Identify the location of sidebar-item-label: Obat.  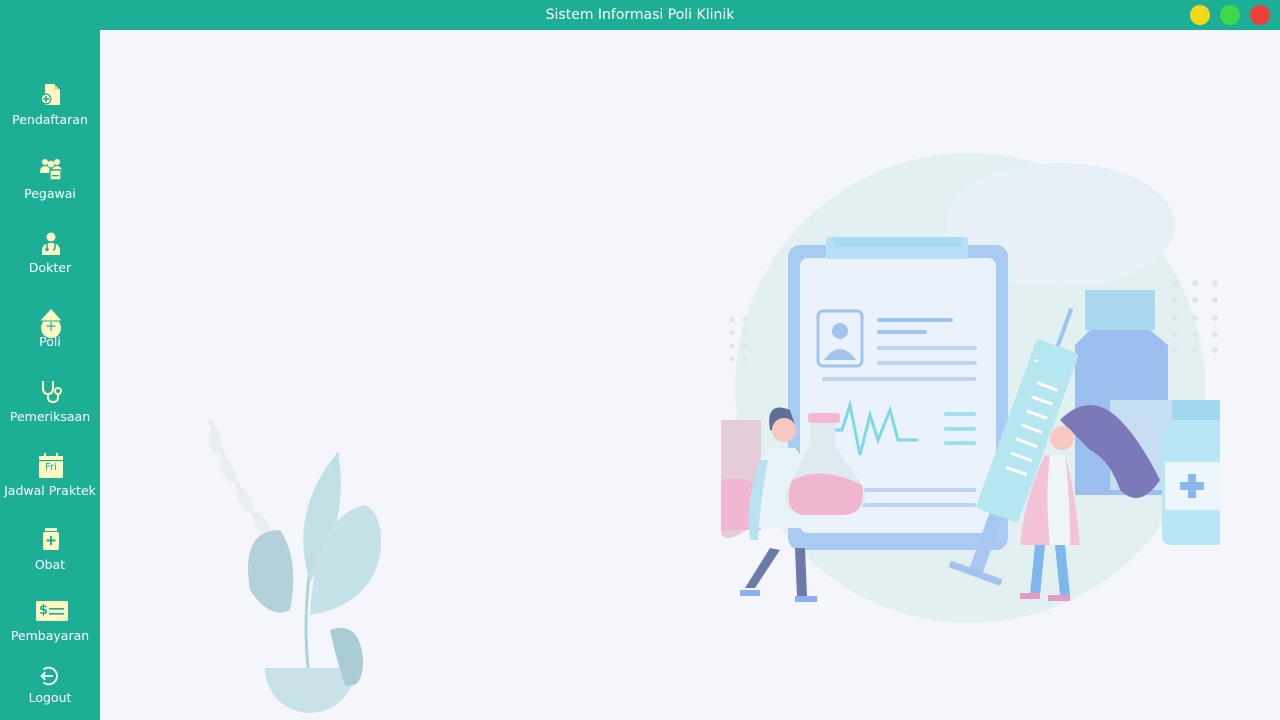
(50, 564).